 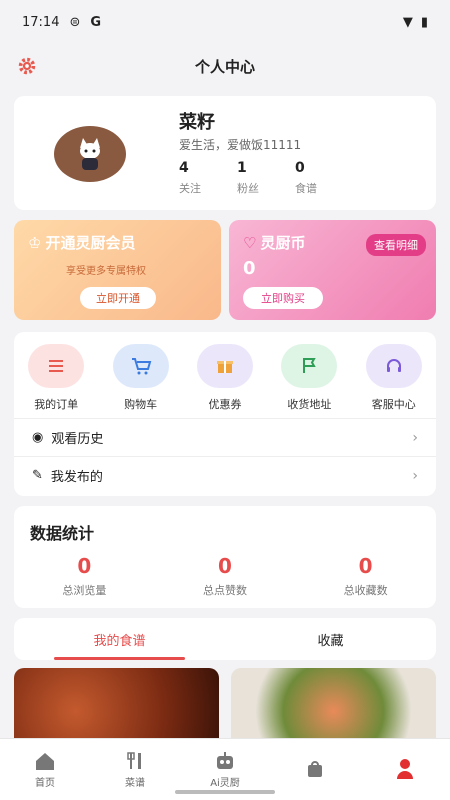 I want to click on cat-avatar-icon, so click(x=90, y=154).